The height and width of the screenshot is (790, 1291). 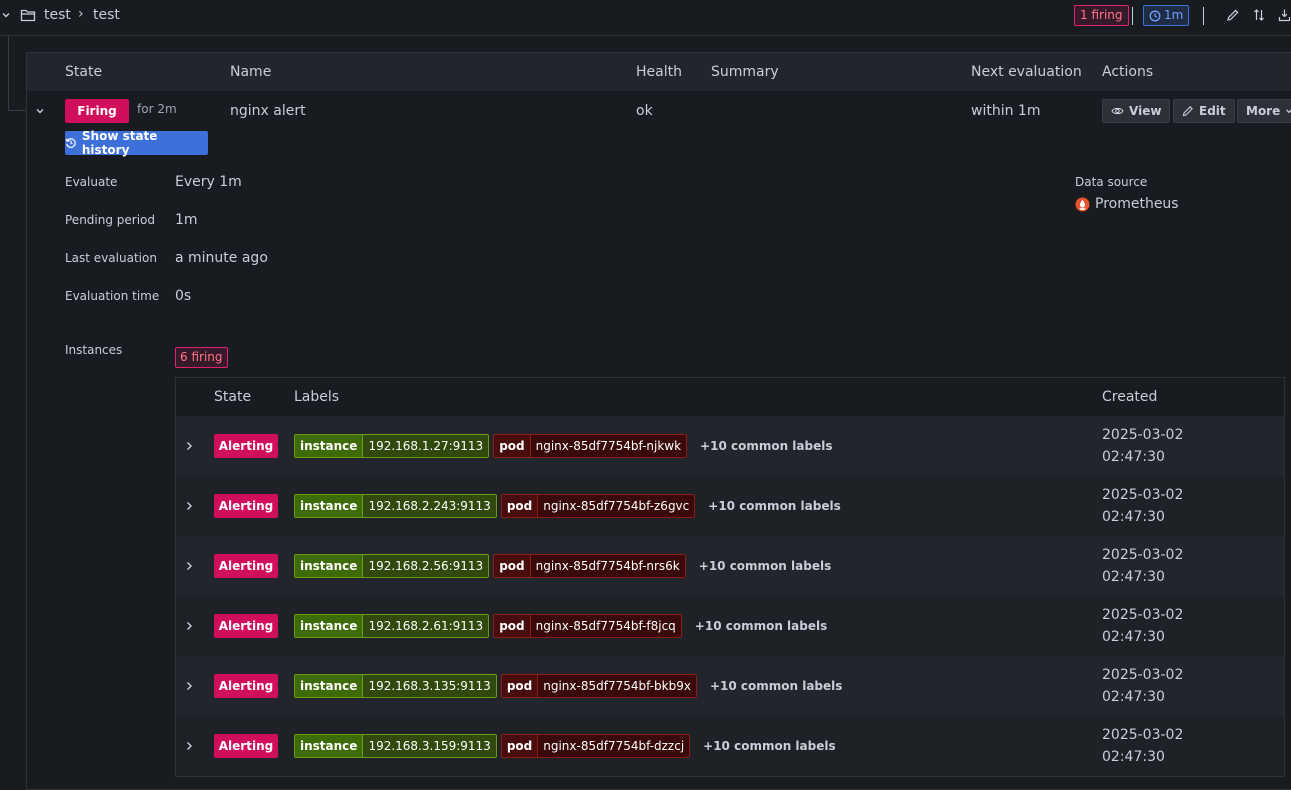 What do you see at coordinates (1132, 16) in the screenshot?
I see `divider` at bounding box center [1132, 16].